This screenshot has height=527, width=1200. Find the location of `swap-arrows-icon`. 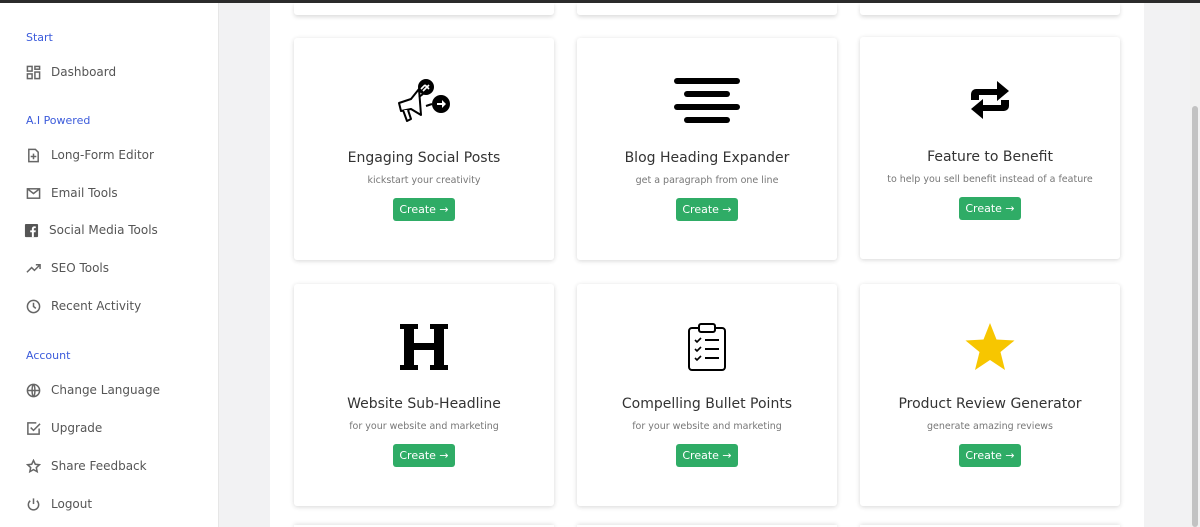

swap-arrows-icon is located at coordinates (990, 100).